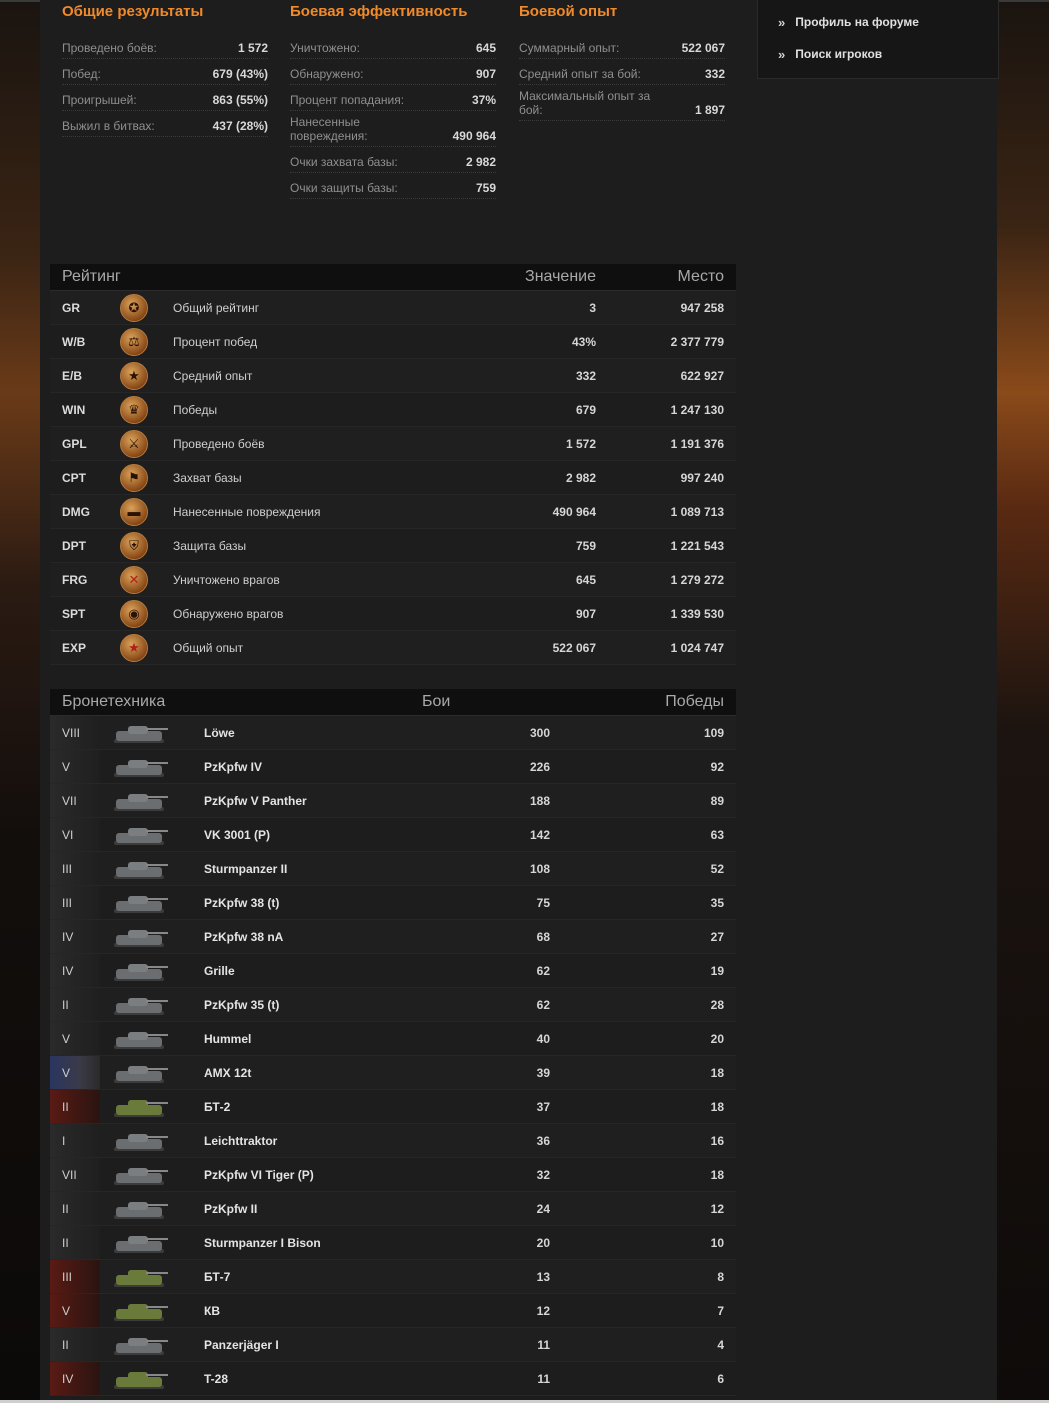 Image resolution: width=1049 pixels, height=1403 pixels. What do you see at coordinates (393, 160) in the screenshot?
I see `stat-row: Очки захвата базы:2 982` at bounding box center [393, 160].